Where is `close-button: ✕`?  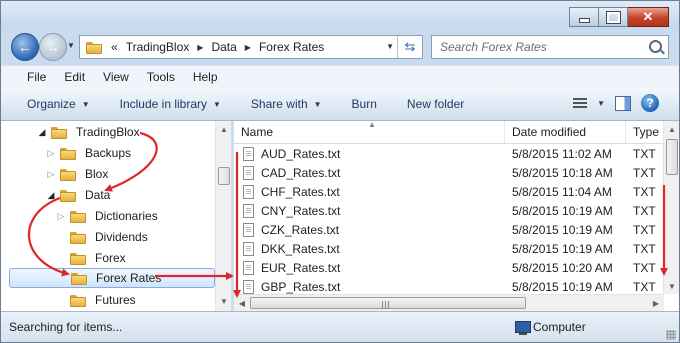
close-button: ✕ is located at coordinates (648, 17).